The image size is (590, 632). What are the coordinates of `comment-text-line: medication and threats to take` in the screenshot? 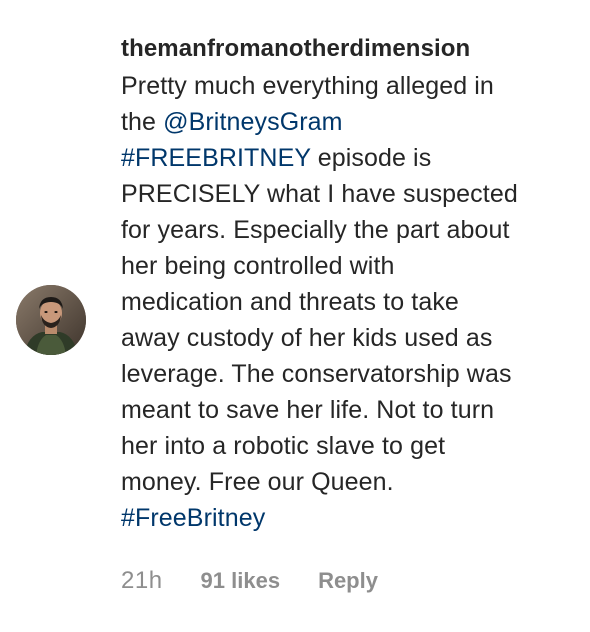 It's located at (290, 302).